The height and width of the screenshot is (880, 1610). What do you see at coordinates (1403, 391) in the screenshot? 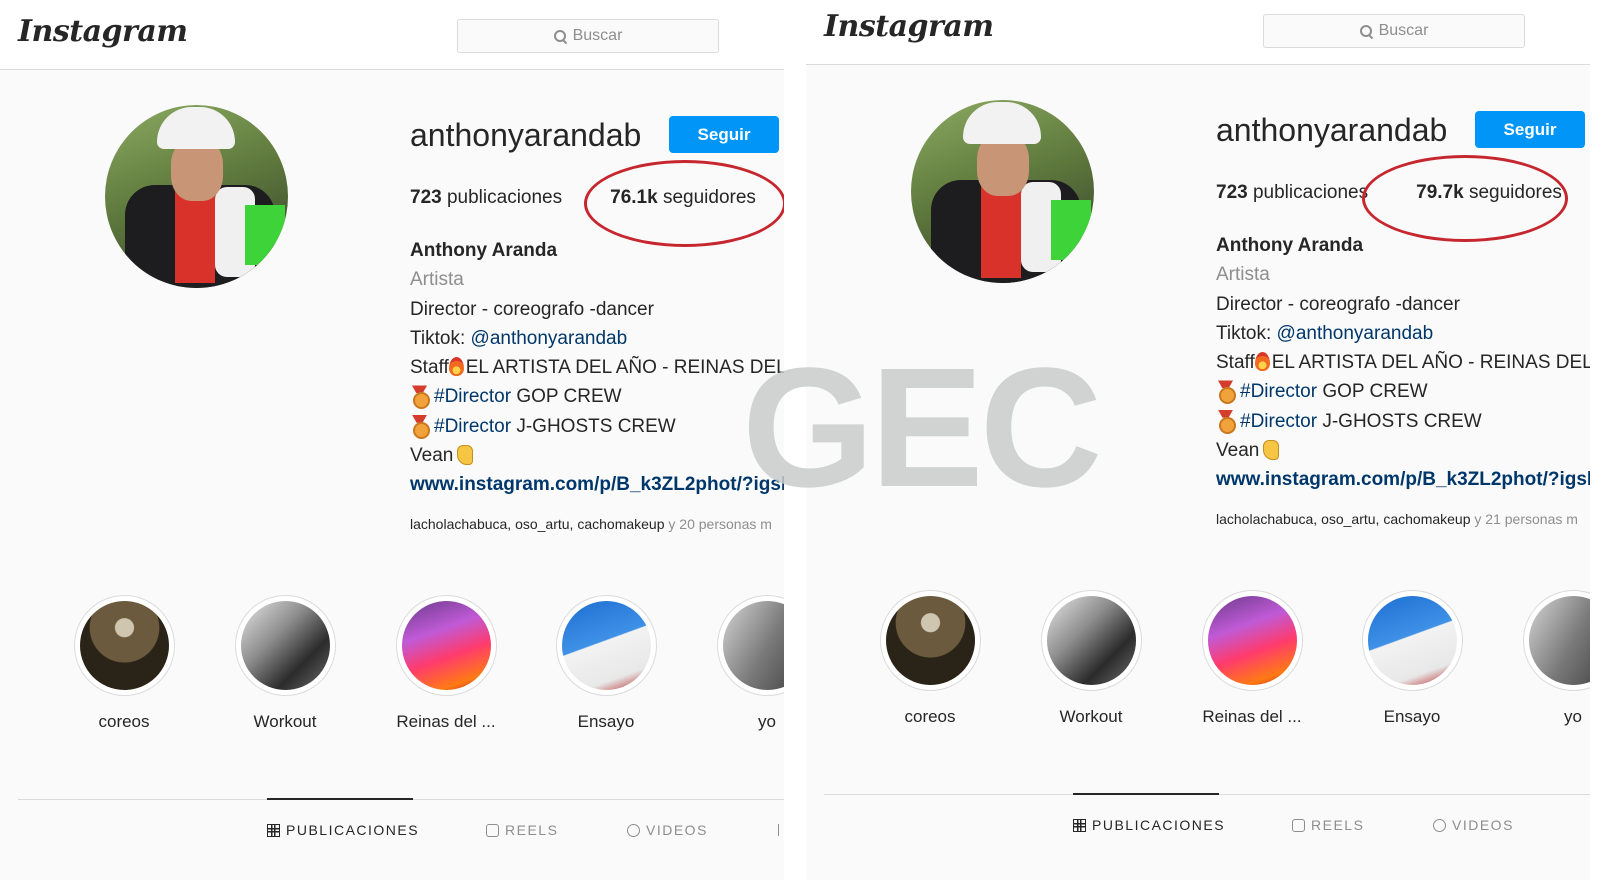
I see `bio-crew1-line: #Director GOP CREW` at bounding box center [1403, 391].